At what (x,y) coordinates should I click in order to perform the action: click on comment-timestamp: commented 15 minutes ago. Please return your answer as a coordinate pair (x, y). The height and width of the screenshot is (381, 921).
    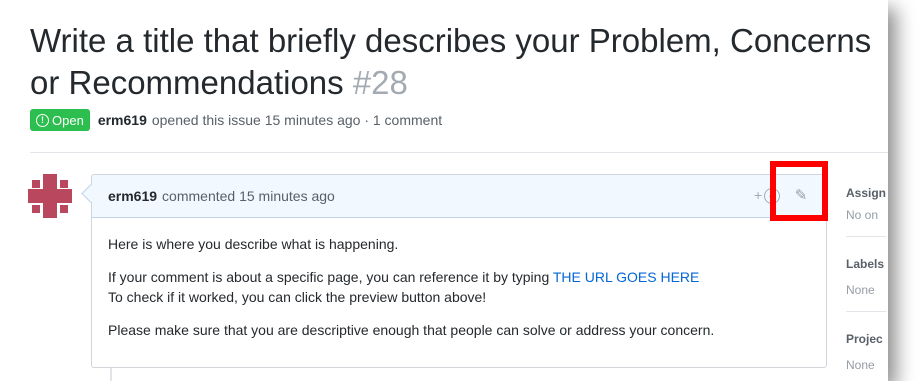
    Looking at the image, I should click on (248, 196).